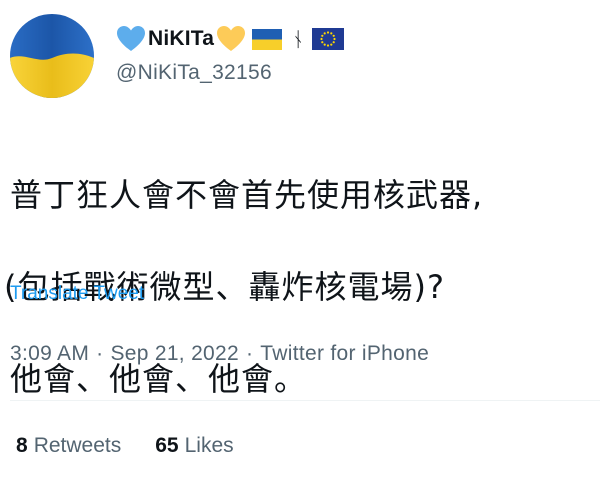 The image size is (600, 478). Describe the element at coordinates (77, 445) in the screenshot. I see `retweets-label: Retweets` at that location.